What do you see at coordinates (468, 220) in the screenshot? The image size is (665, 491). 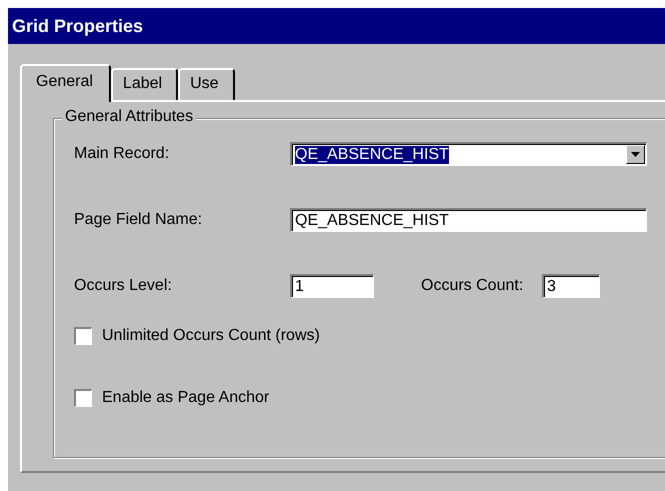 I see `input-field: QE_ABSENCE_HIST` at bounding box center [468, 220].